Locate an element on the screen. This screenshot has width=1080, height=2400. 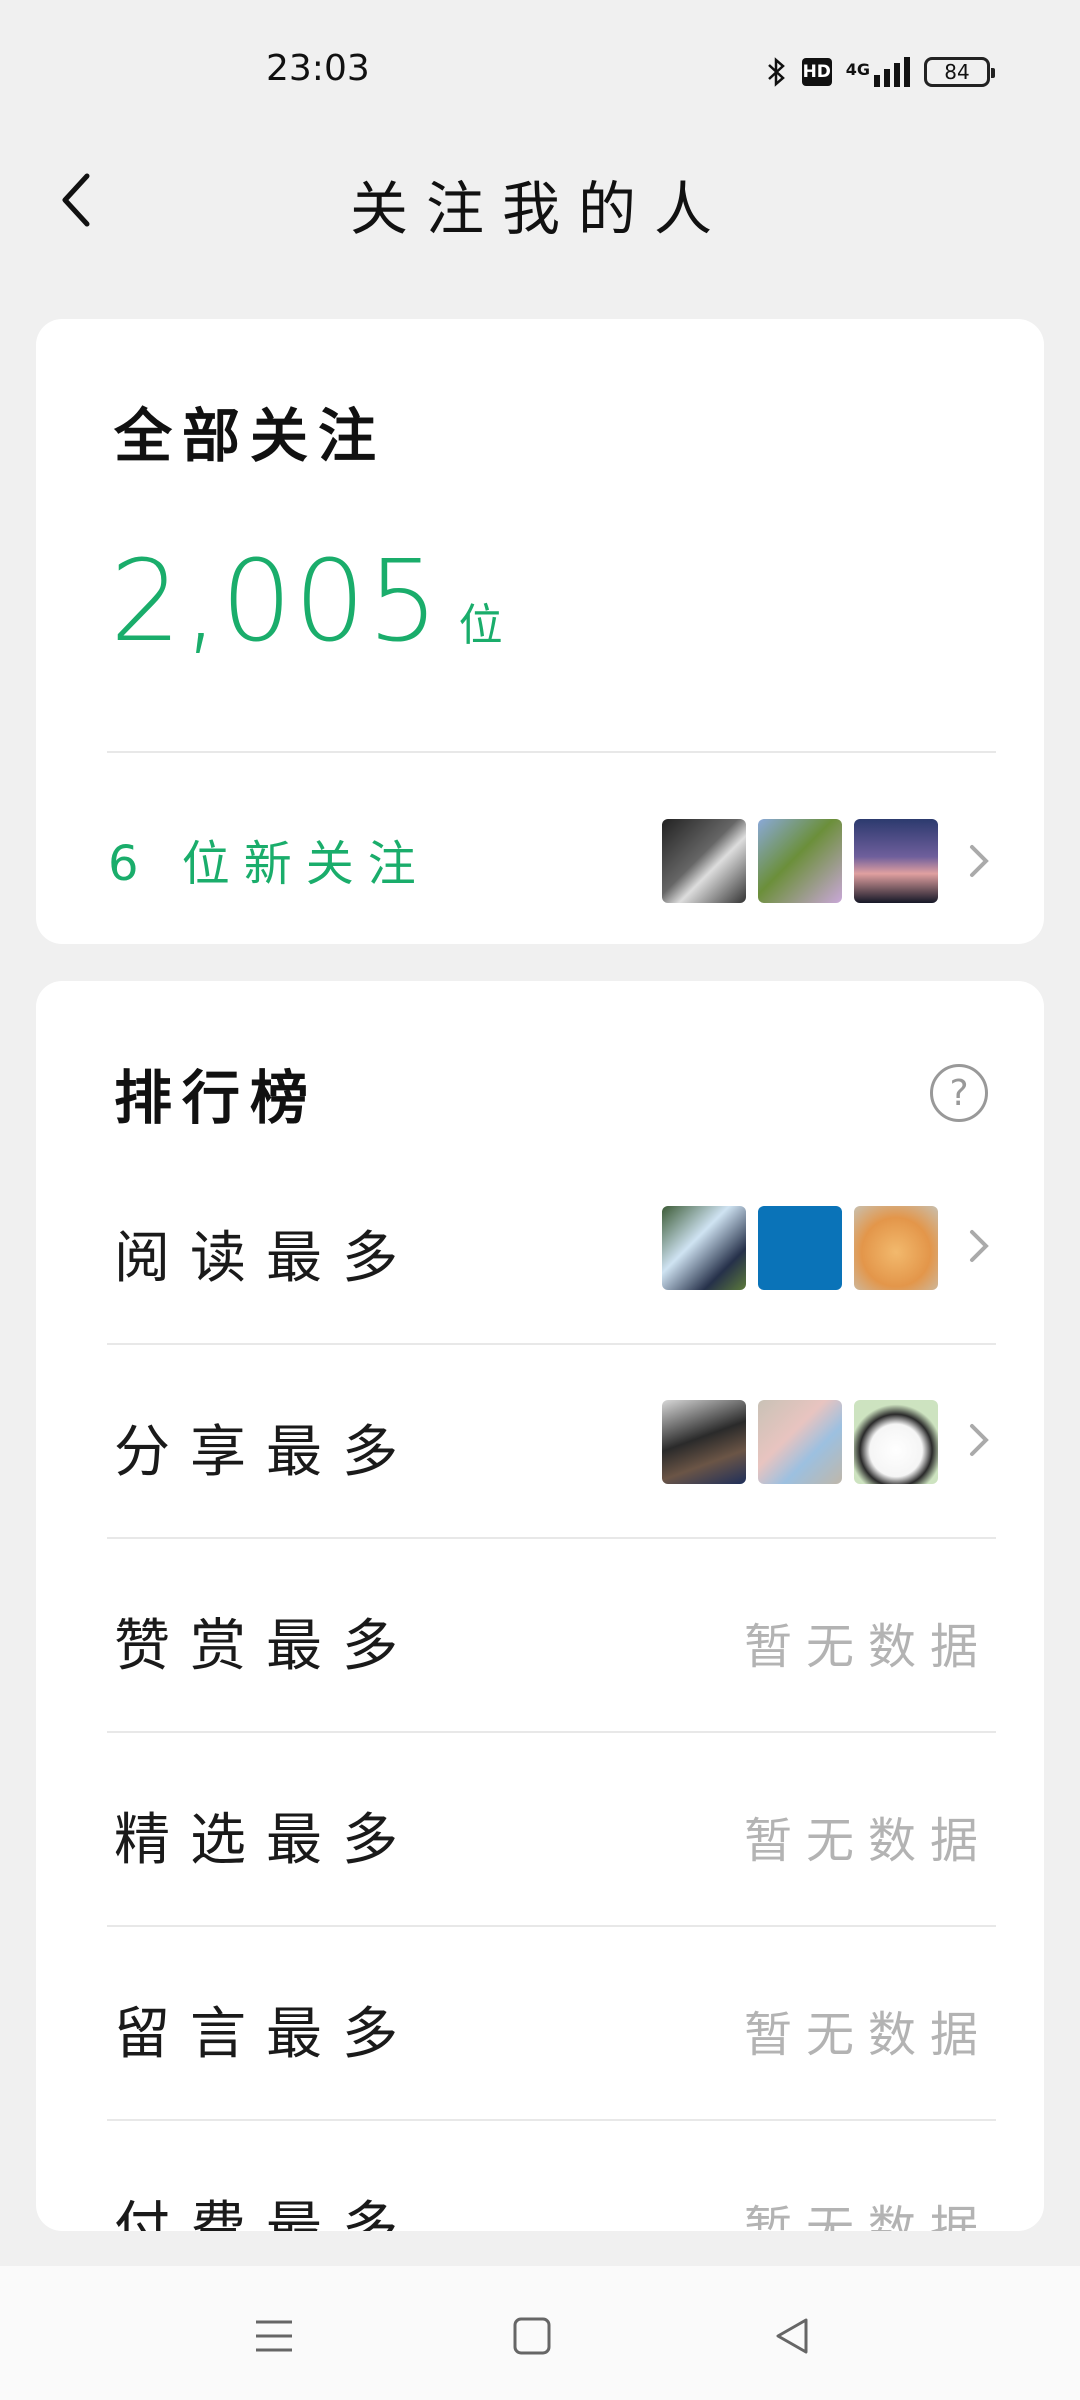
help-icon: ? is located at coordinates (959, 1093).